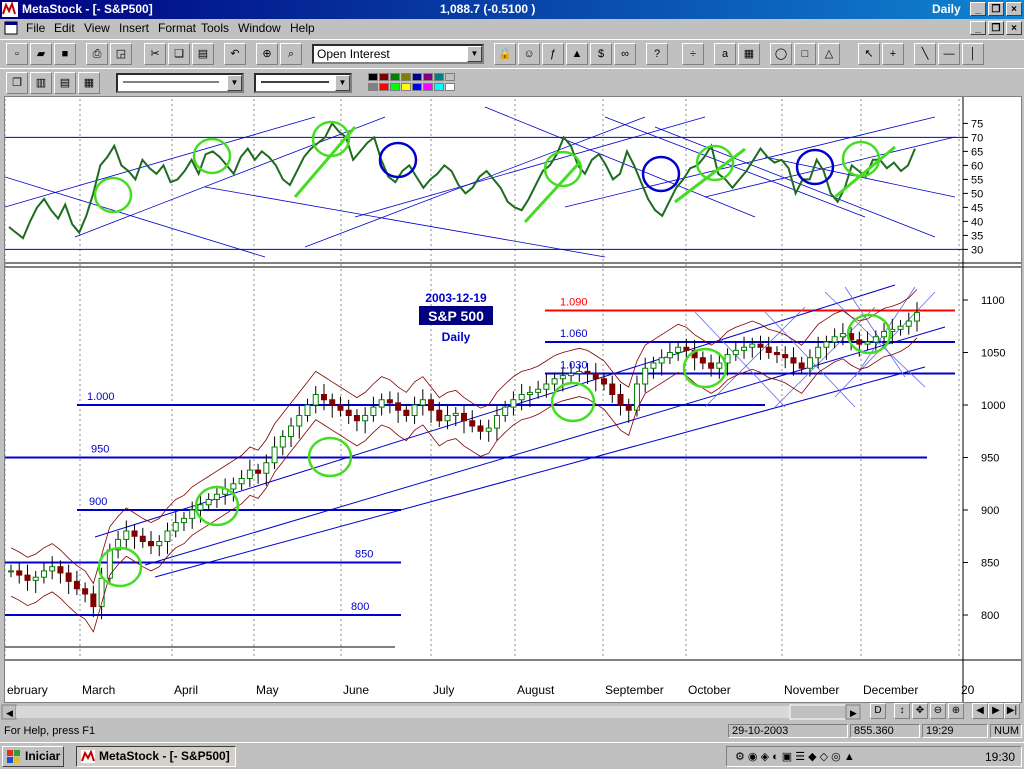 This screenshot has width=1024, height=769. I want to click on vertical-line-icon: │, so click(973, 54).